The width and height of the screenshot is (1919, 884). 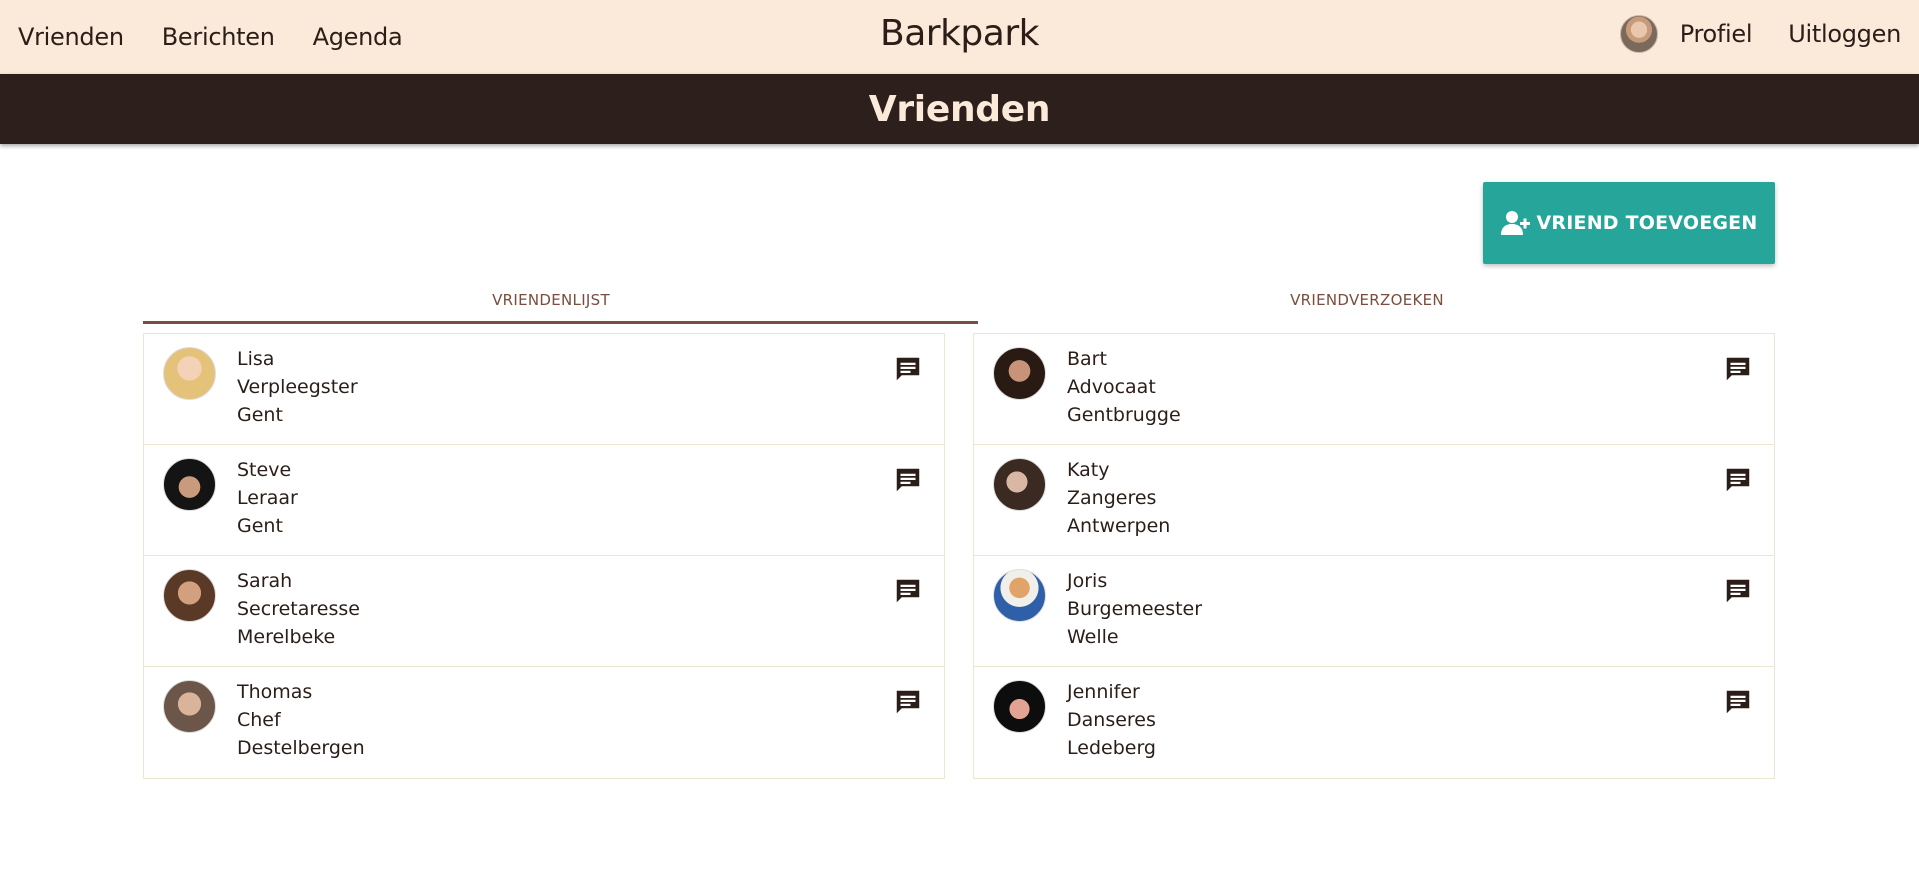 I want to click on friend-name: Jennifer, so click(x=1103, y=692).